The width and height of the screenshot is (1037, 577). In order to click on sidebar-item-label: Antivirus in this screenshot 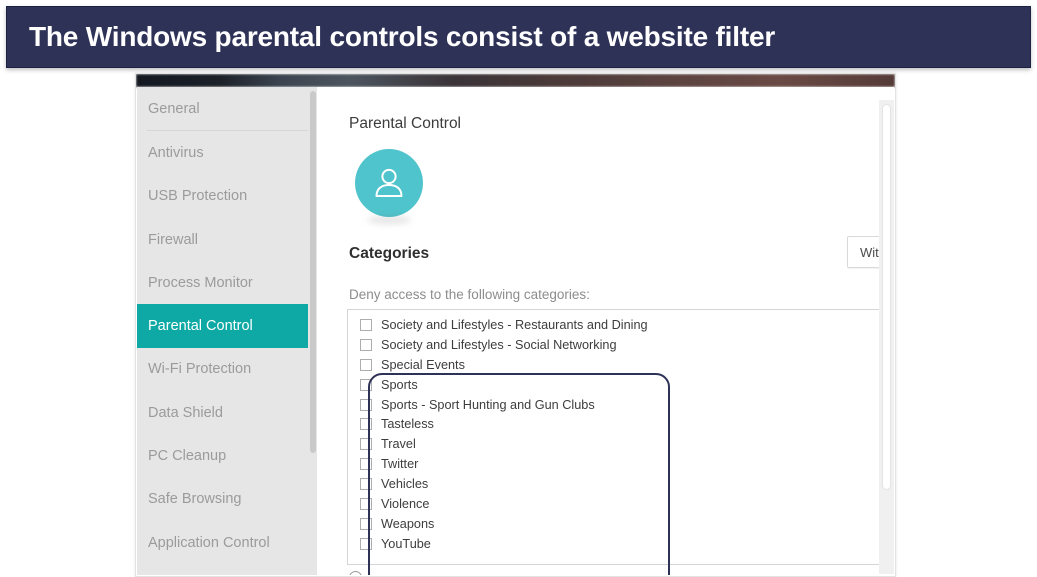, I will do `click(176, 152)`.